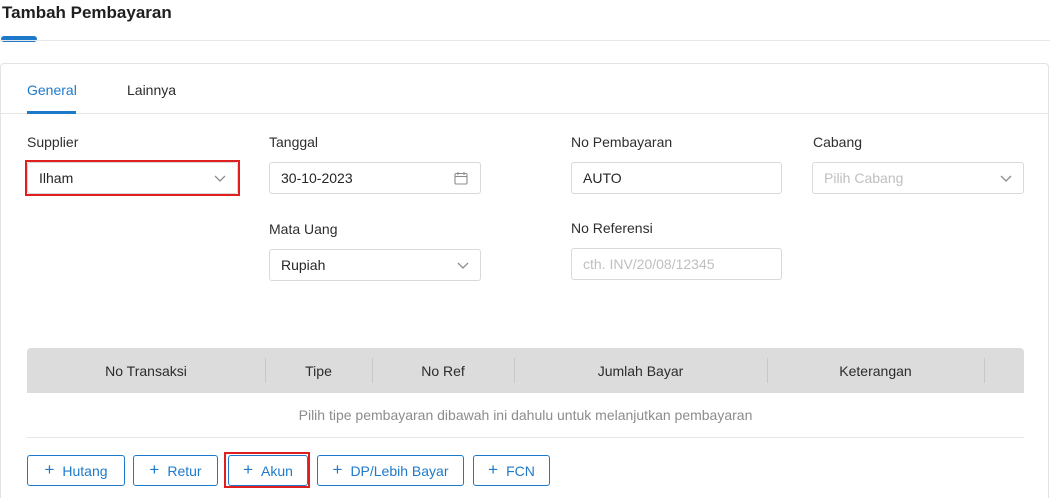 Image resolution: width=1050 pixels, height=498 pixels. Describe the element at coordinates (151, 90) in the screenshot. I see `tab-lainnya: Lainnya` at that location.